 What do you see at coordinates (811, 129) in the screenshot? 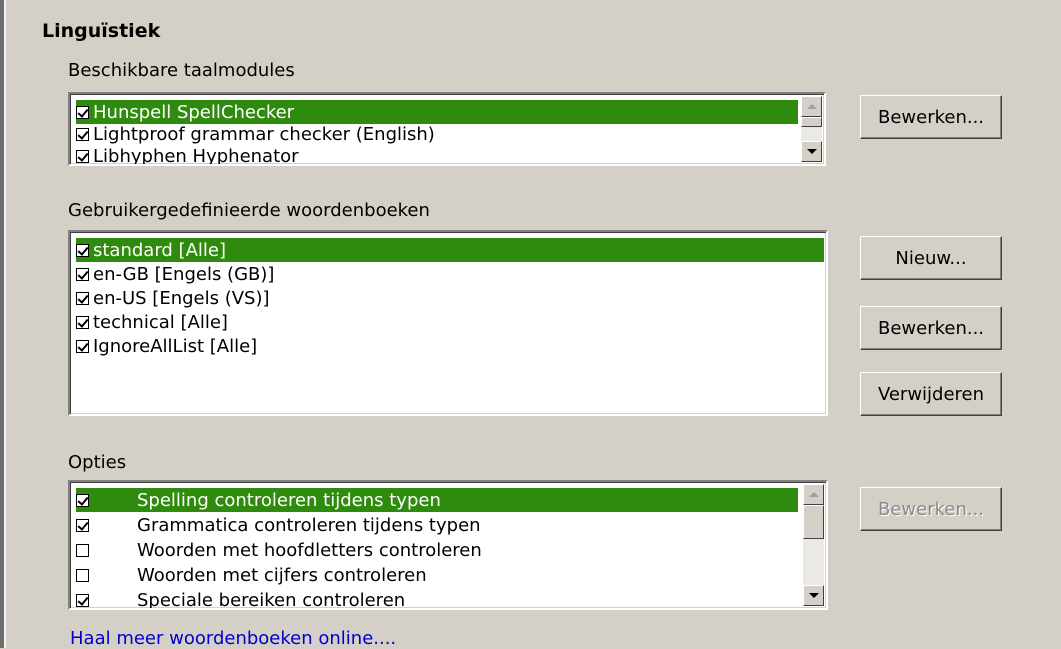
I see `modules-scrollbar` at bounding box center [811, 129].